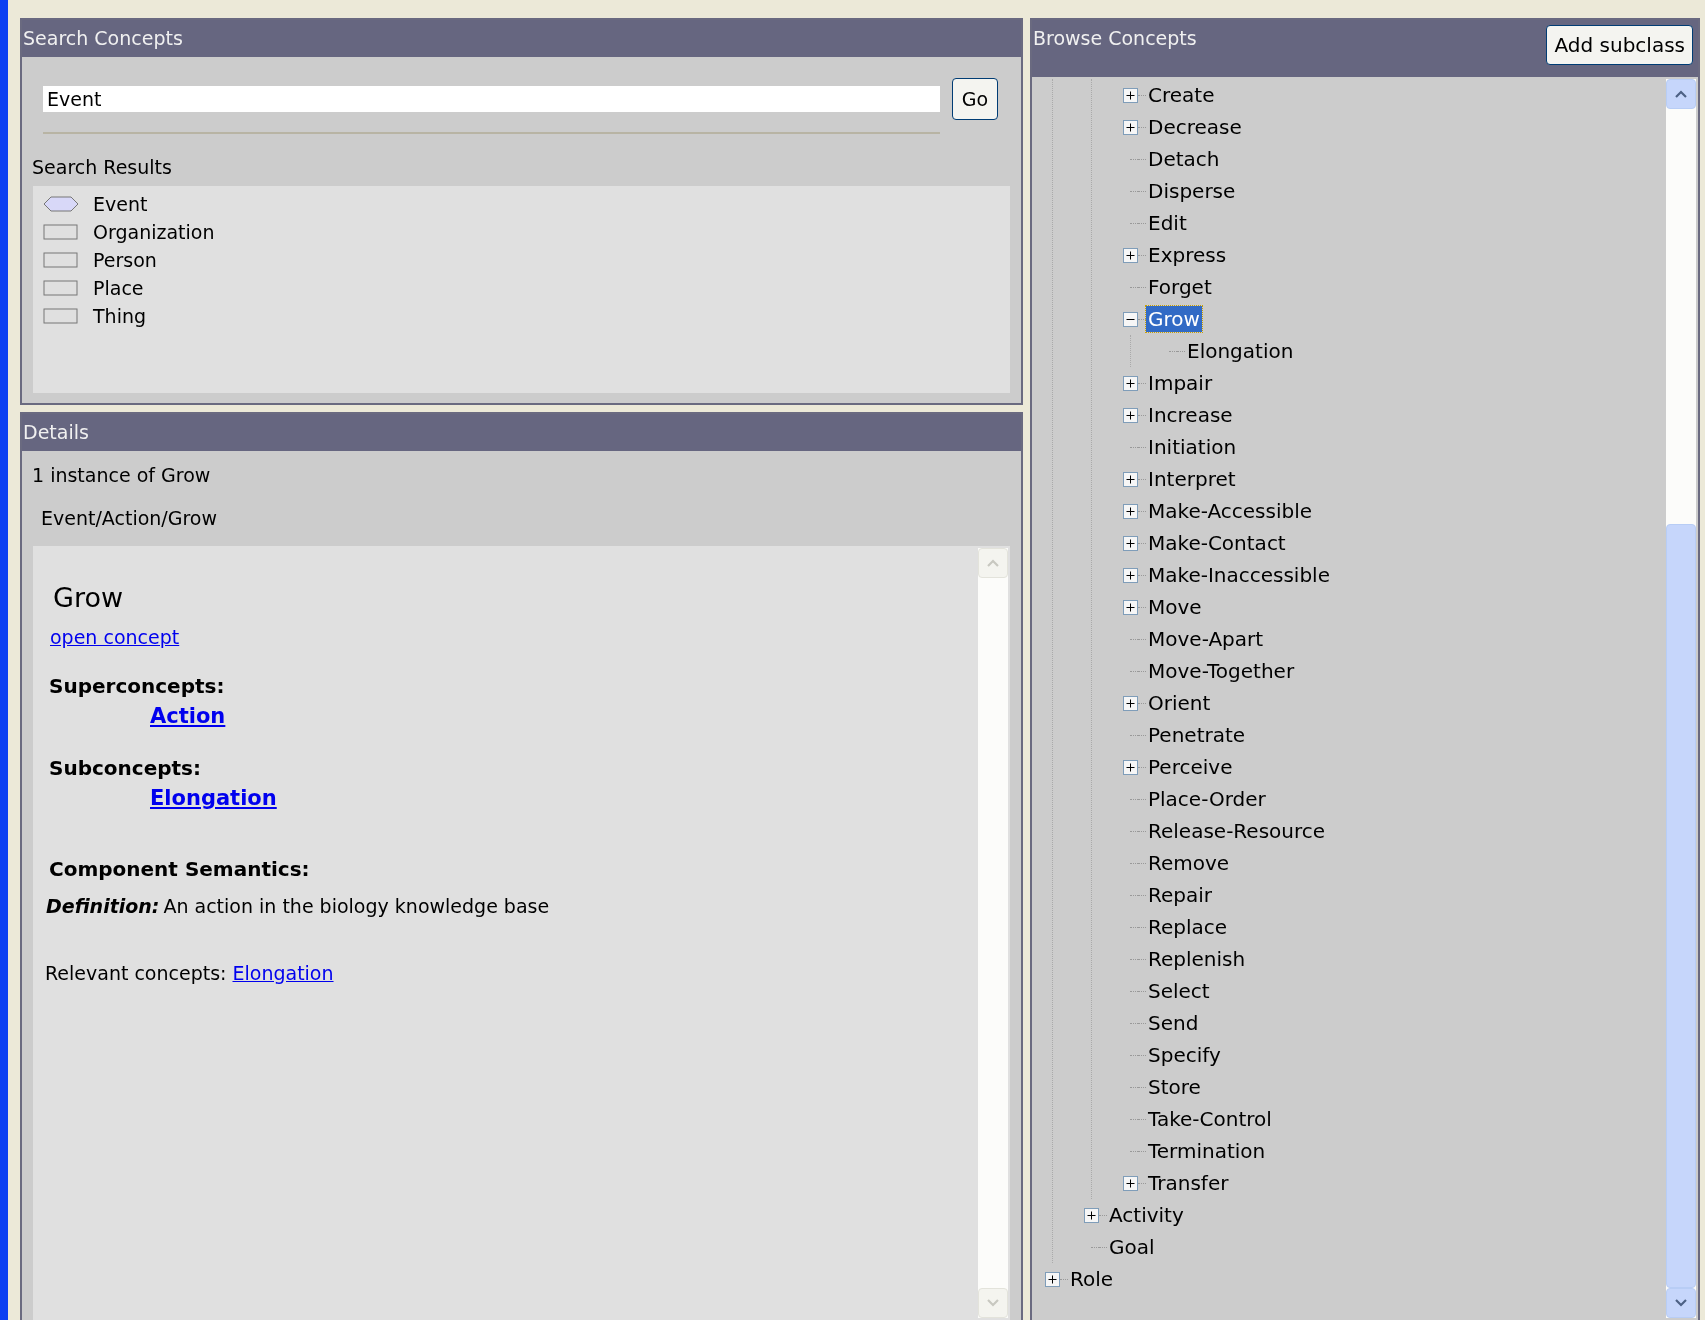  Describe the element at coordinates (491, 99) in the screenshot. I see `search-field: Event` at that location.